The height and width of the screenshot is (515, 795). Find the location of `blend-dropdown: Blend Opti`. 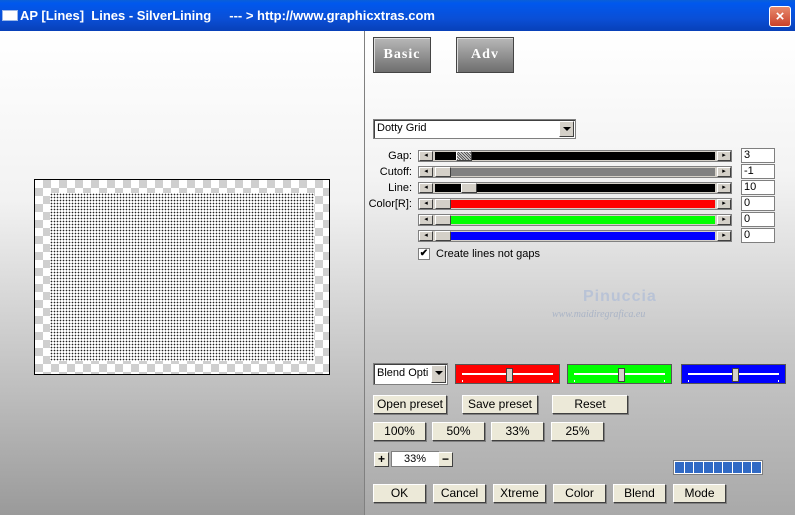

blend-dropdown: Blend Opti is located at coordinates (410, 374).